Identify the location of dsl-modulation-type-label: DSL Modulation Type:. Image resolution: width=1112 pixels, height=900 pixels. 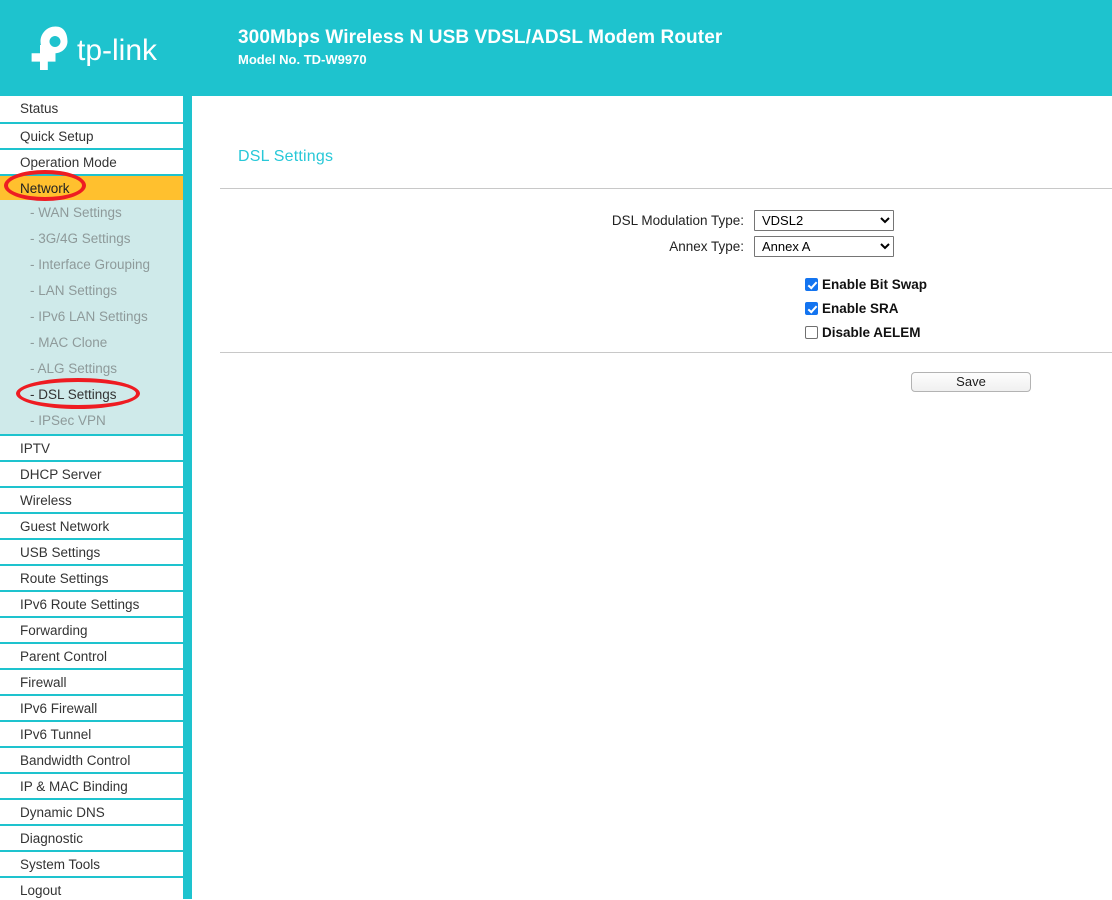
(677, 220).